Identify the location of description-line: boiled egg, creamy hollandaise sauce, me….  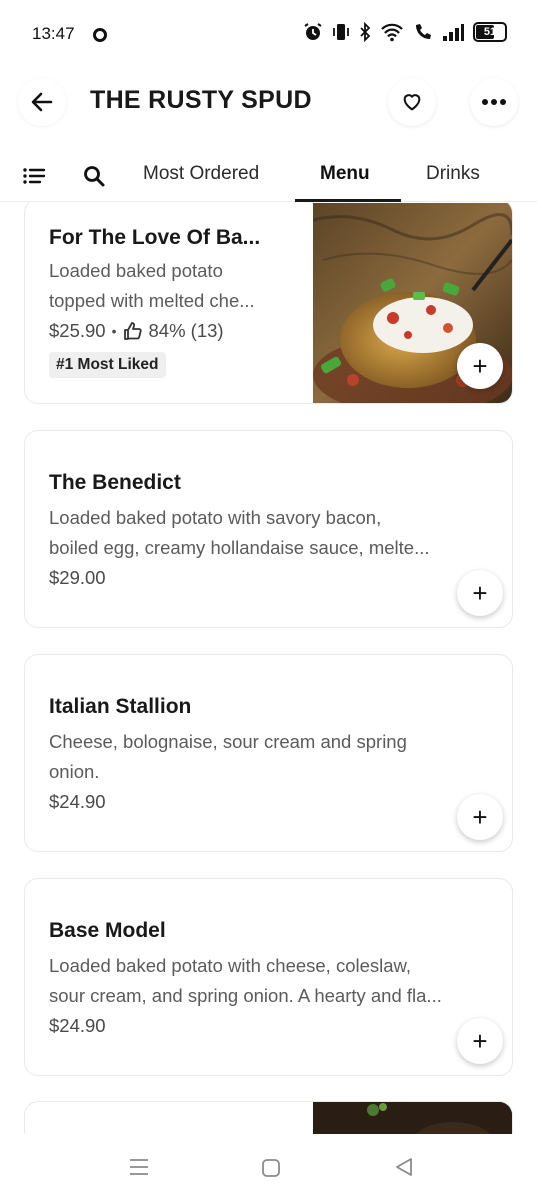
(239, 547).